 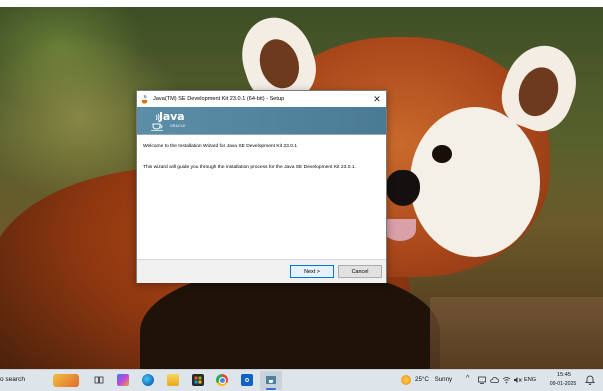 I want to click on volume-muted-icon, so click(x=517, y=381).